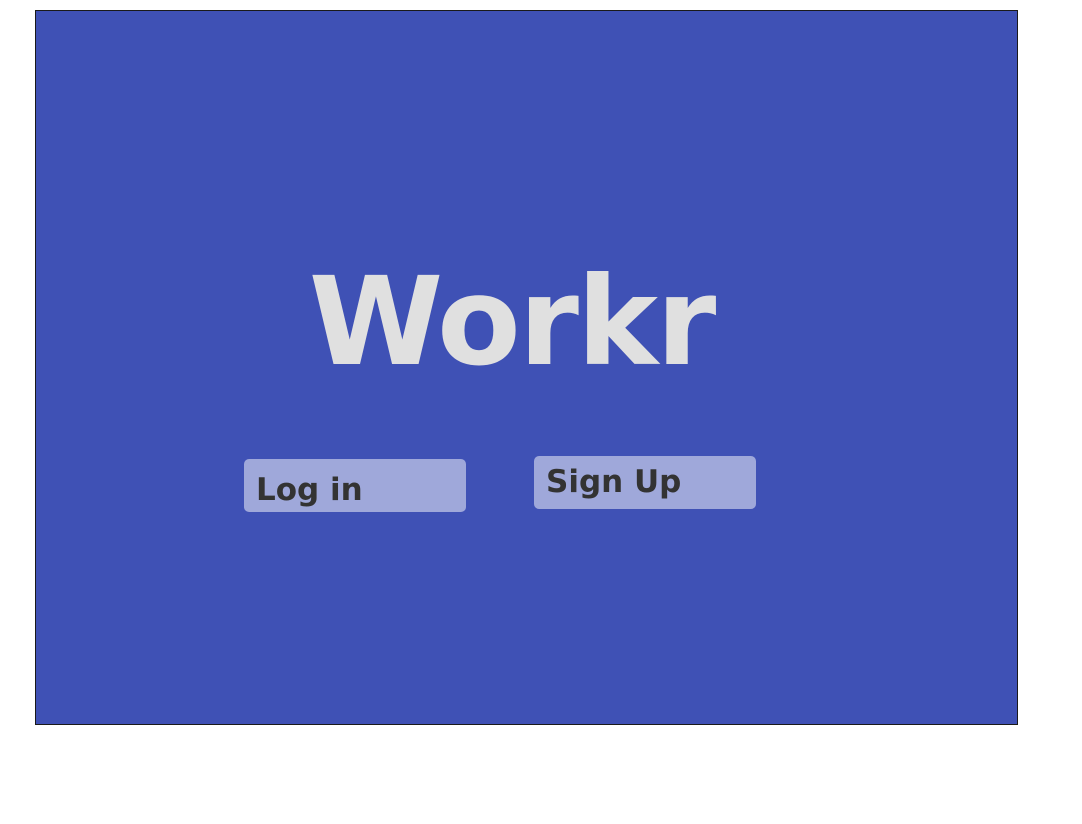 This screenshot has height=824, width=1082. What do you see at coordinates (512, 322) in the screenshot?
I see `app-title: Workr` at bounding box center [512, 322].